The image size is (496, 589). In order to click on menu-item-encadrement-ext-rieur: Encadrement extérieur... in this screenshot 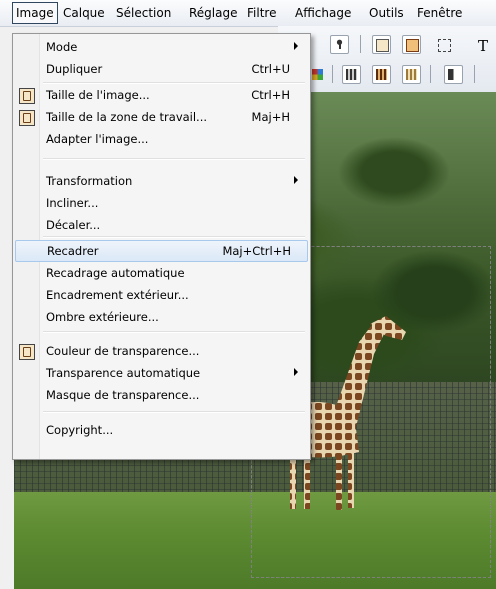, I will do `click(160, 296)`.